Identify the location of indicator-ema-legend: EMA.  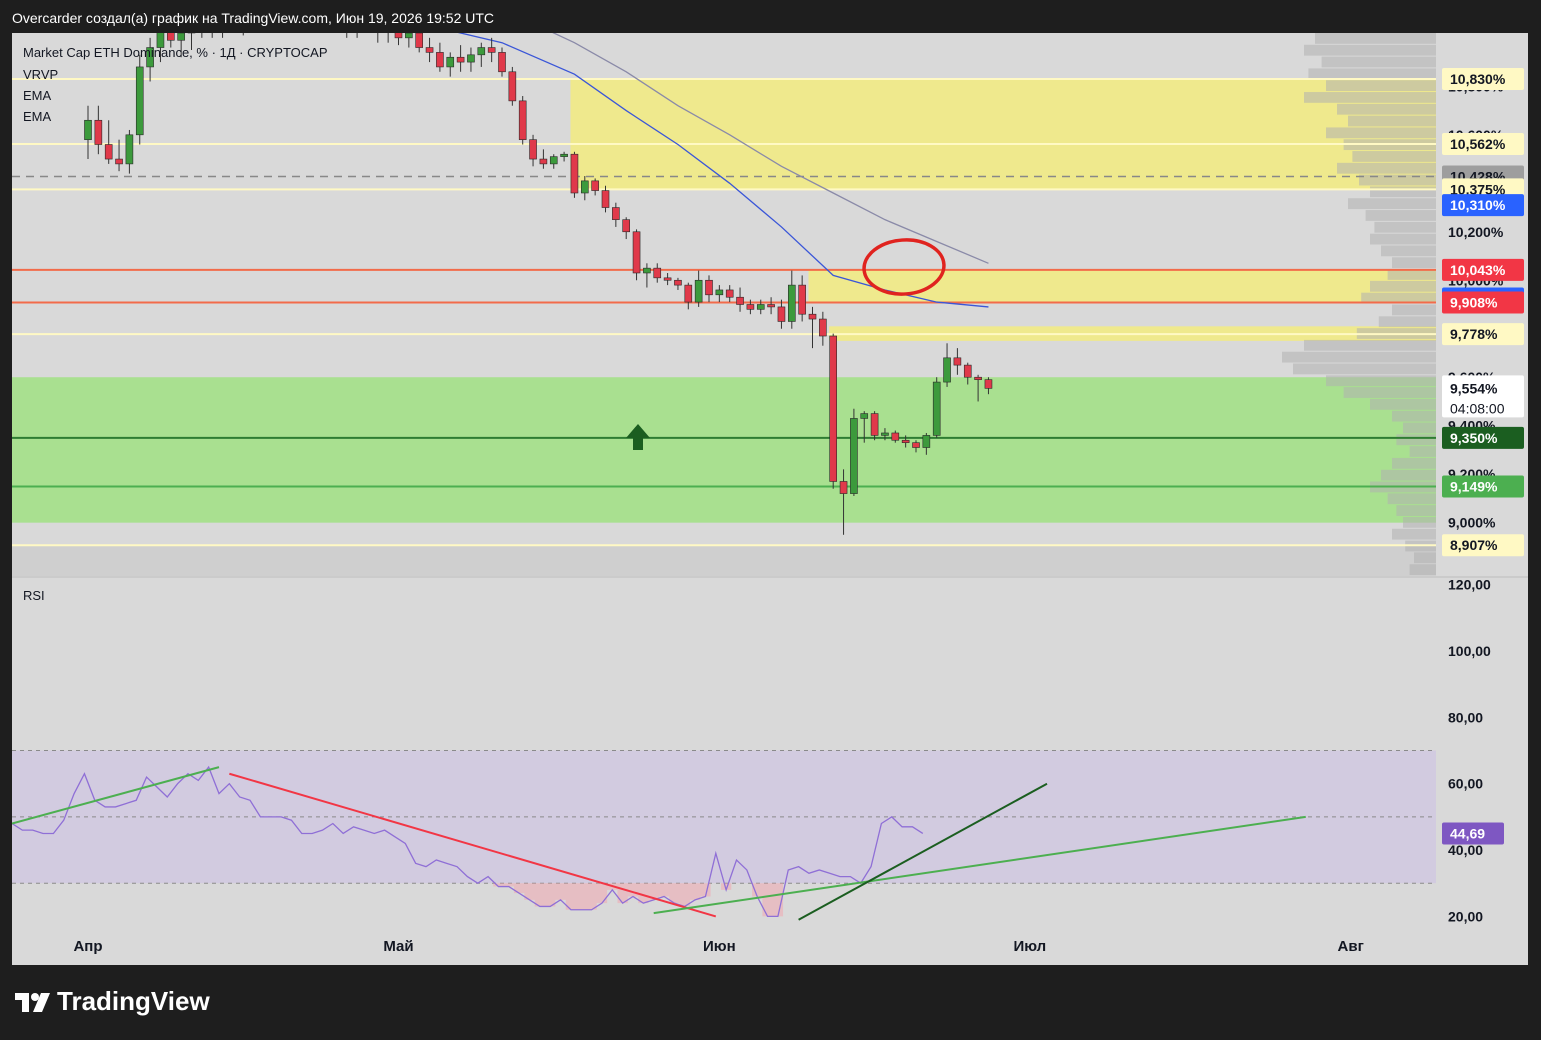
(37, 95).